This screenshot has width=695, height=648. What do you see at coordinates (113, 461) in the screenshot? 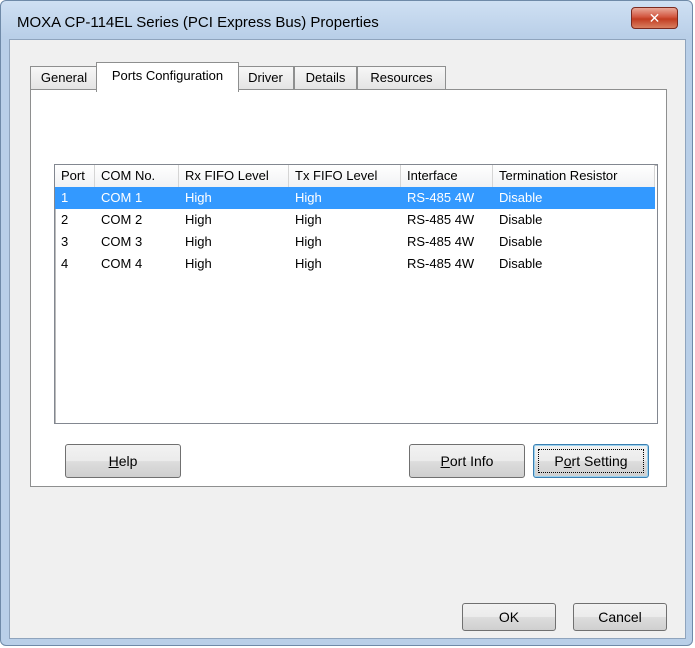
I see `help-accel: H` at bounding box center [113, 461].